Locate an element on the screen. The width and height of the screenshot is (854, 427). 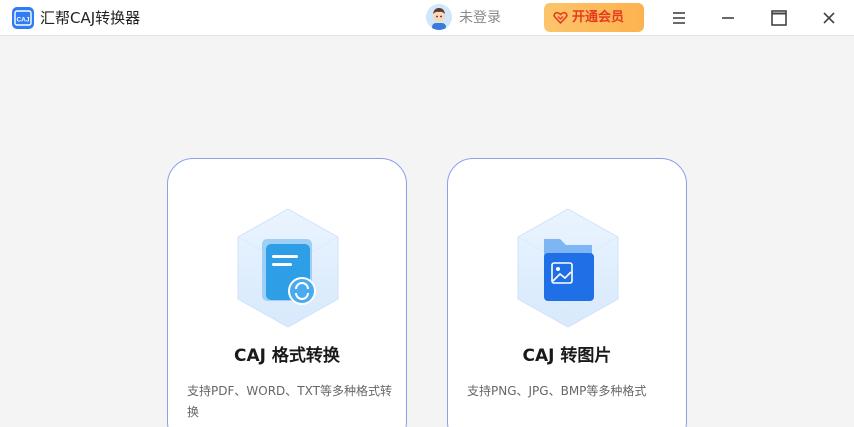
menu-button is located at coordinates (679, 18).